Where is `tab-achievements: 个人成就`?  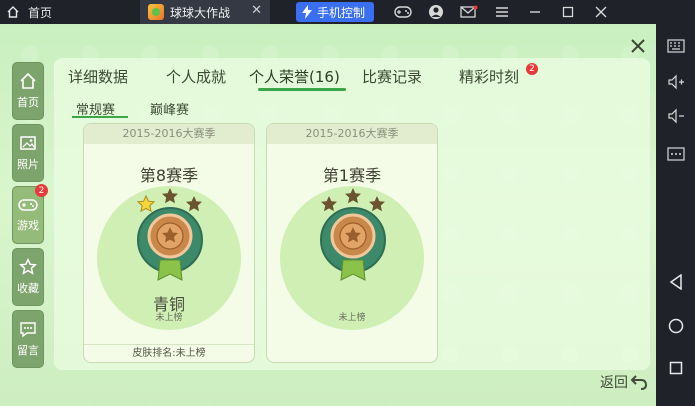 tab-achievements: 个人成就 is located at coordinates (196, 76).